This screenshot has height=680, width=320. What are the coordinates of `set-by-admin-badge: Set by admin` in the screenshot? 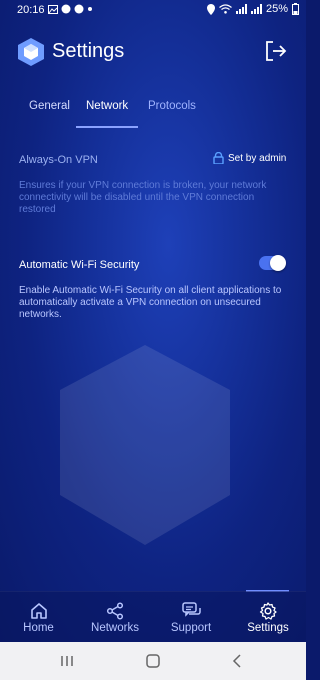 It's located at (249, 158).